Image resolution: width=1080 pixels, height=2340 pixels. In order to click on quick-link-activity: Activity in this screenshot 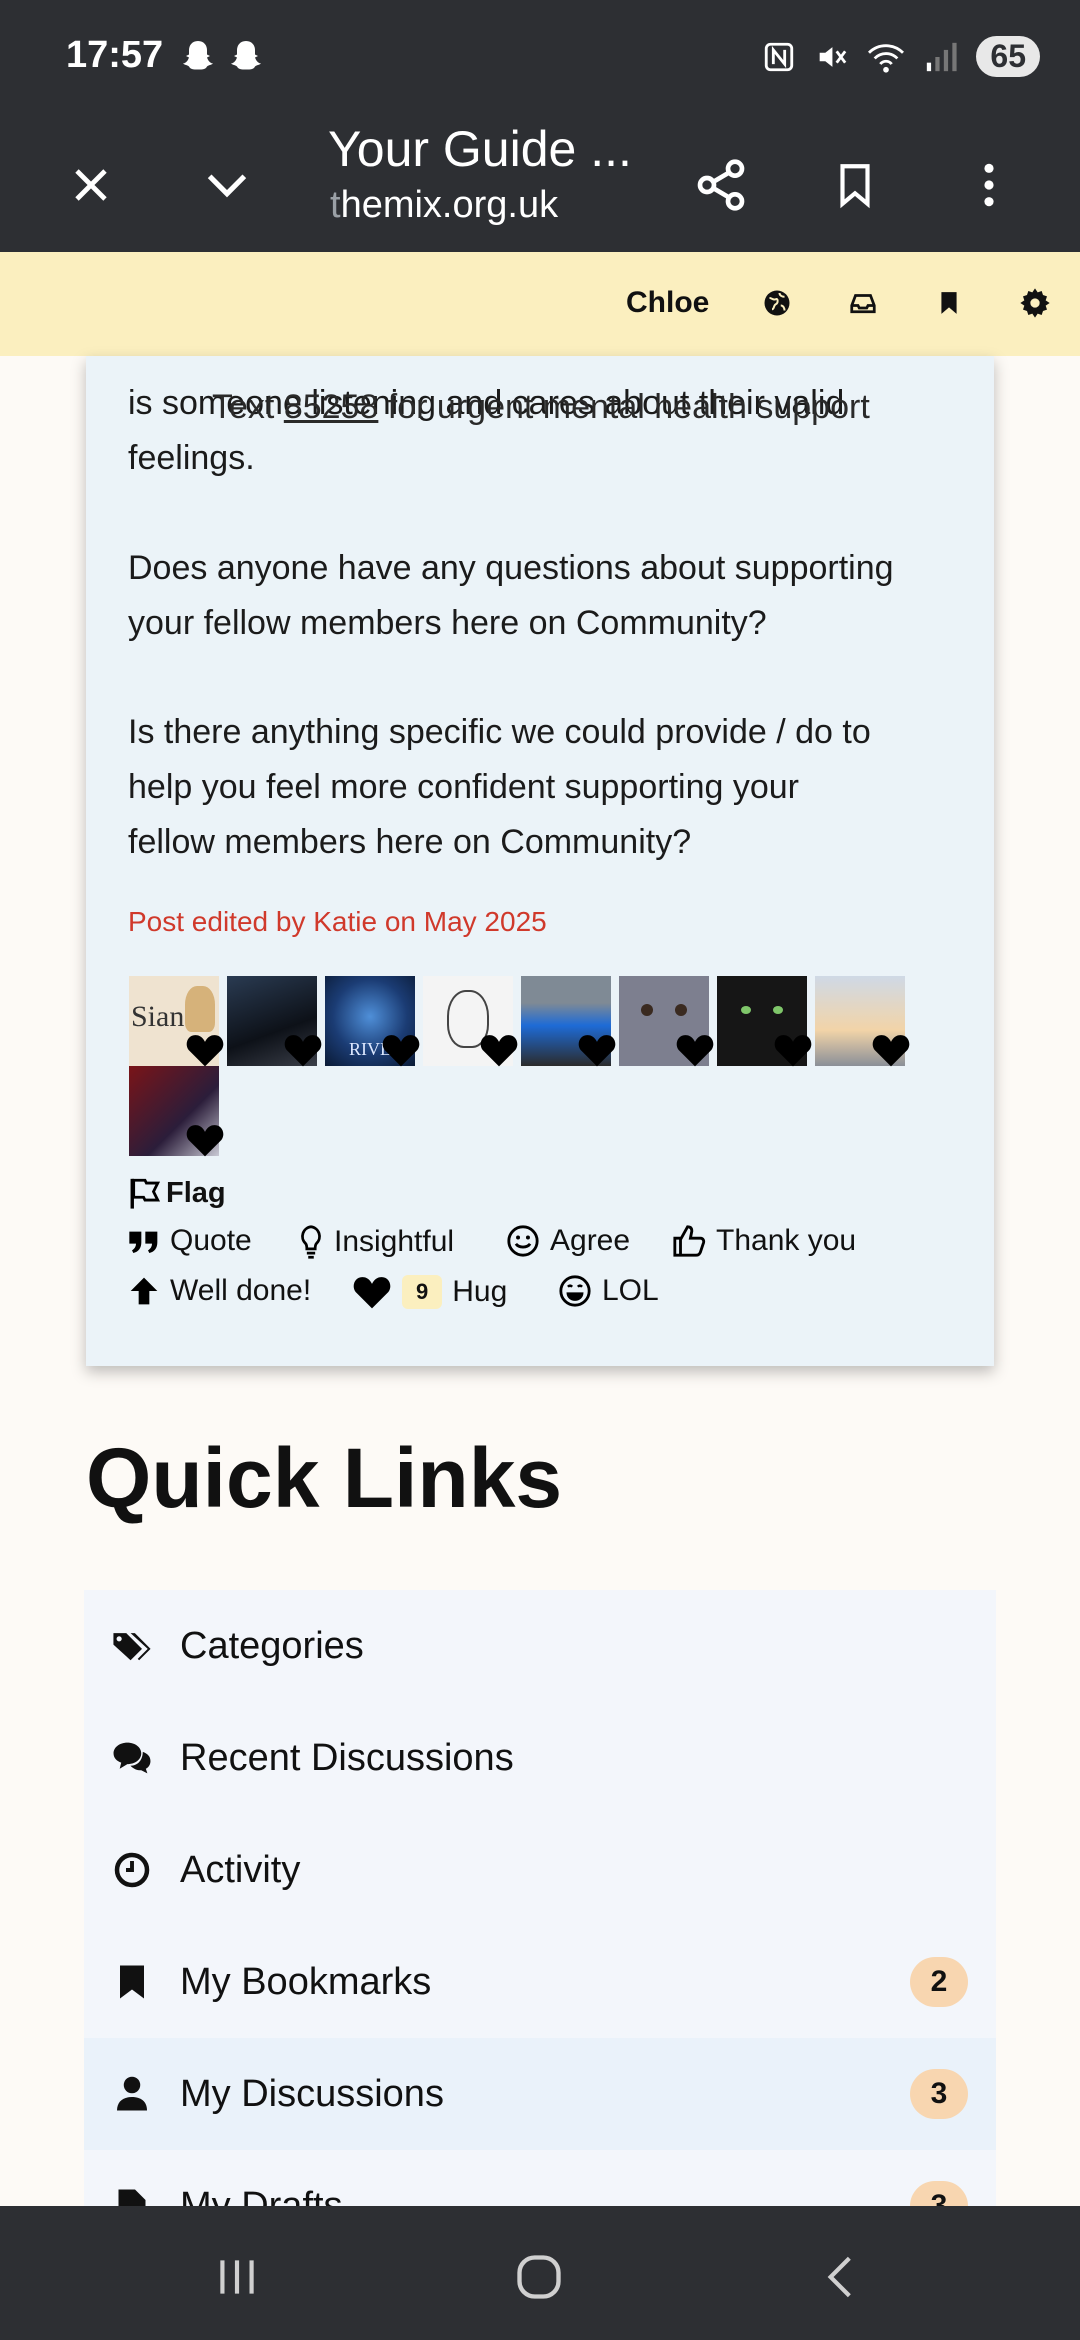, I will do `click(540, 1870)`.